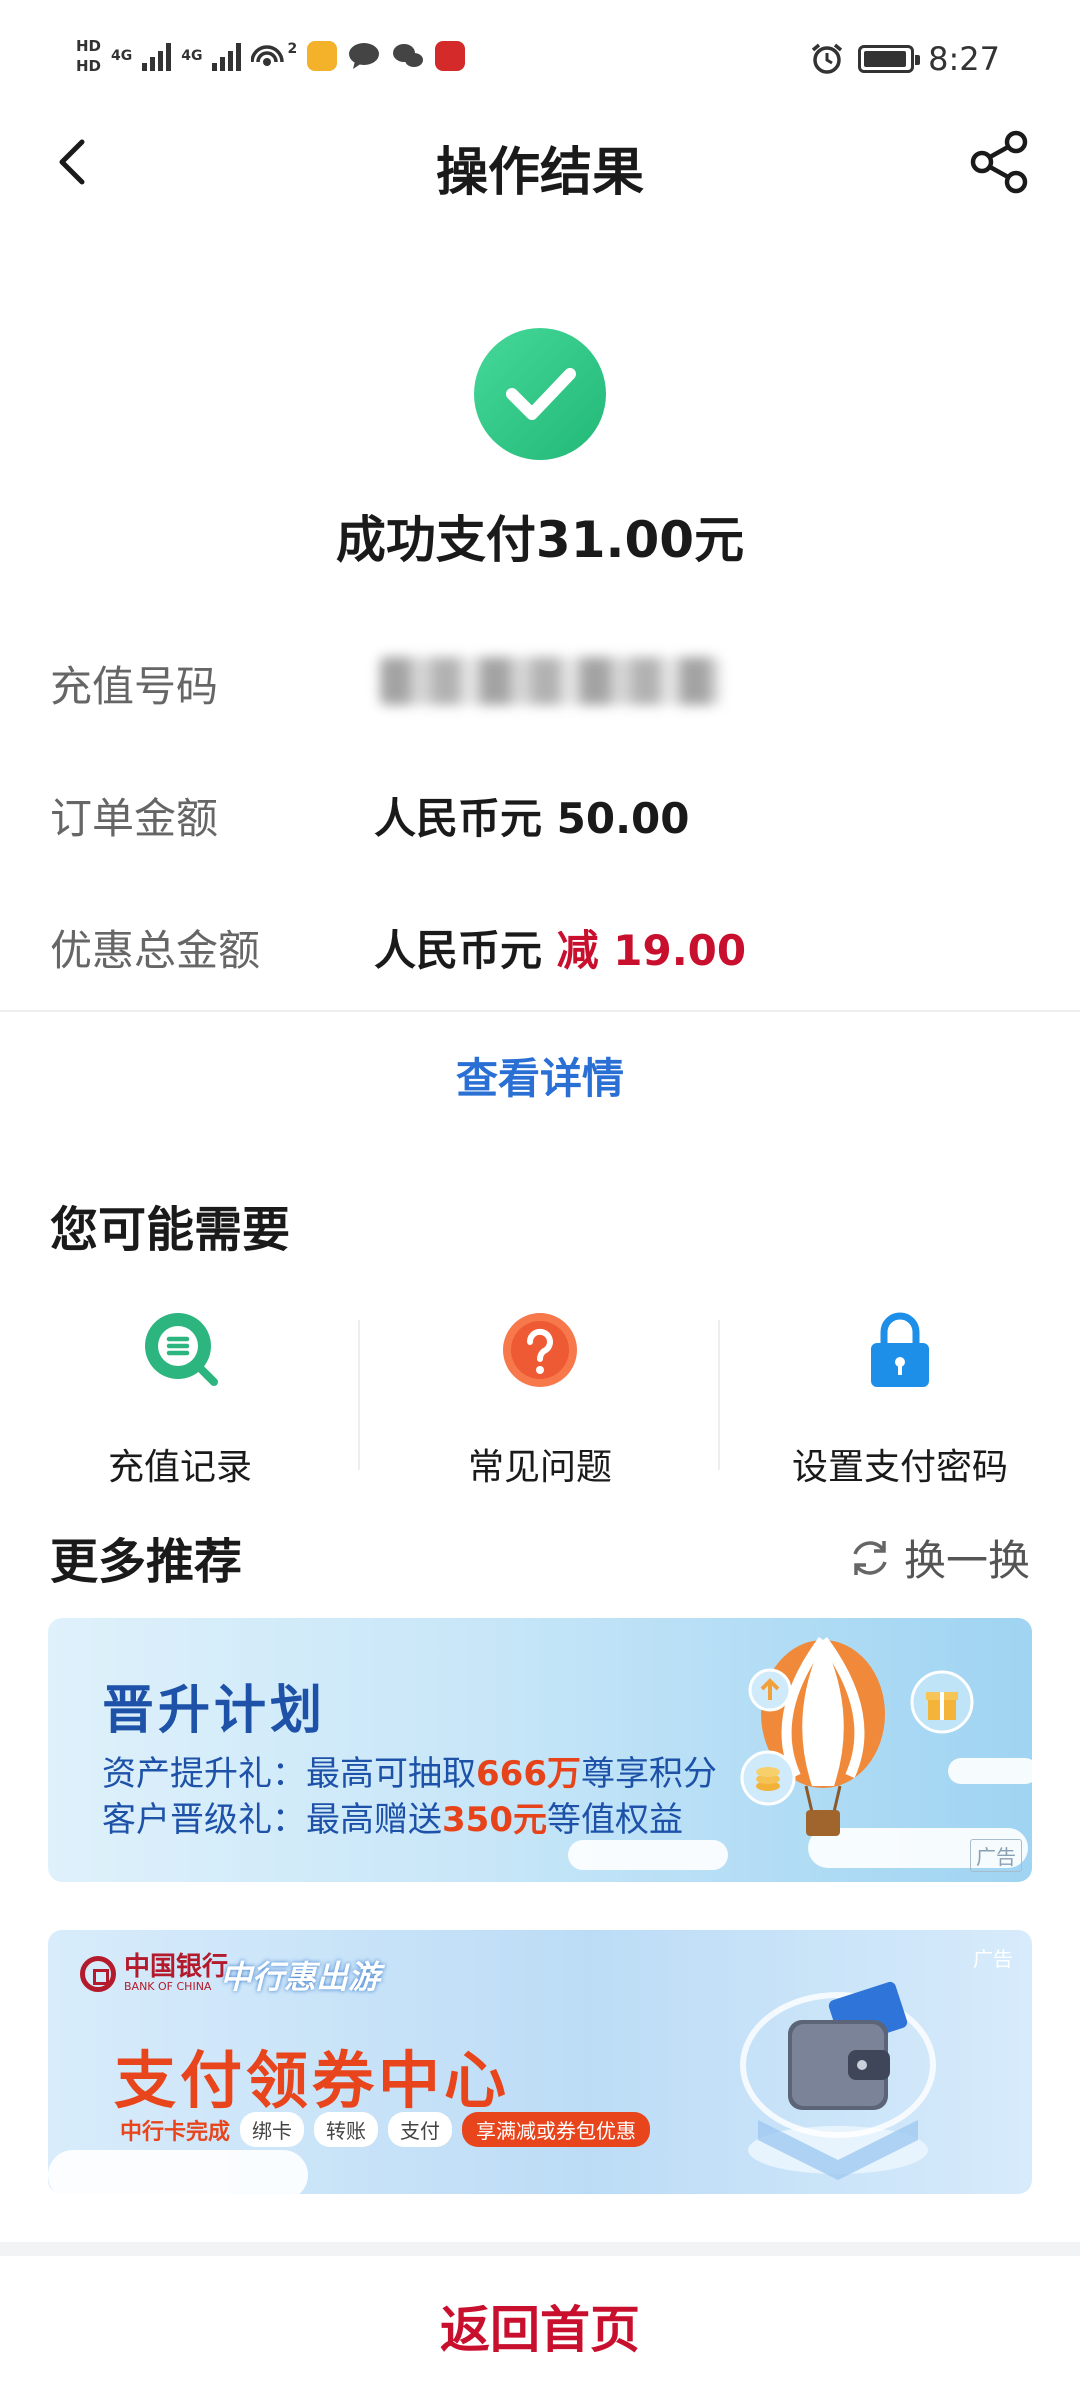  Describe the element at coordinates (89, 46) in the screenshot. I see `sim1-label: HD` at that location.